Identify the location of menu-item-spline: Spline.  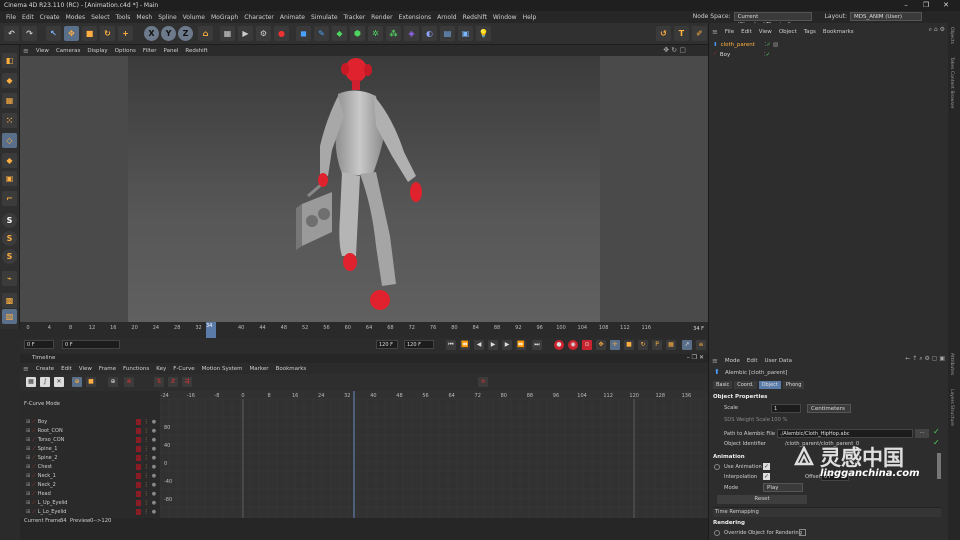
(167, 17).